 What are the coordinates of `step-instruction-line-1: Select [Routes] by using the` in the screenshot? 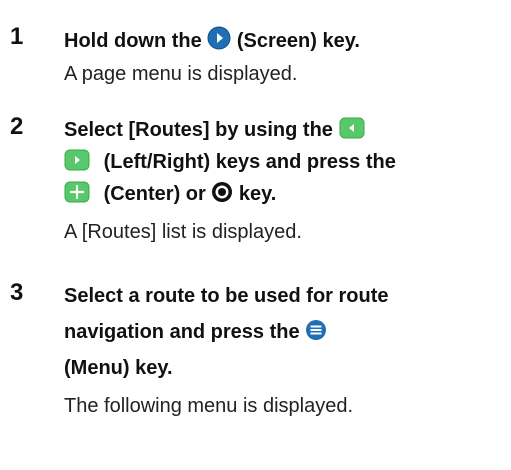 It's located at (214, 130).